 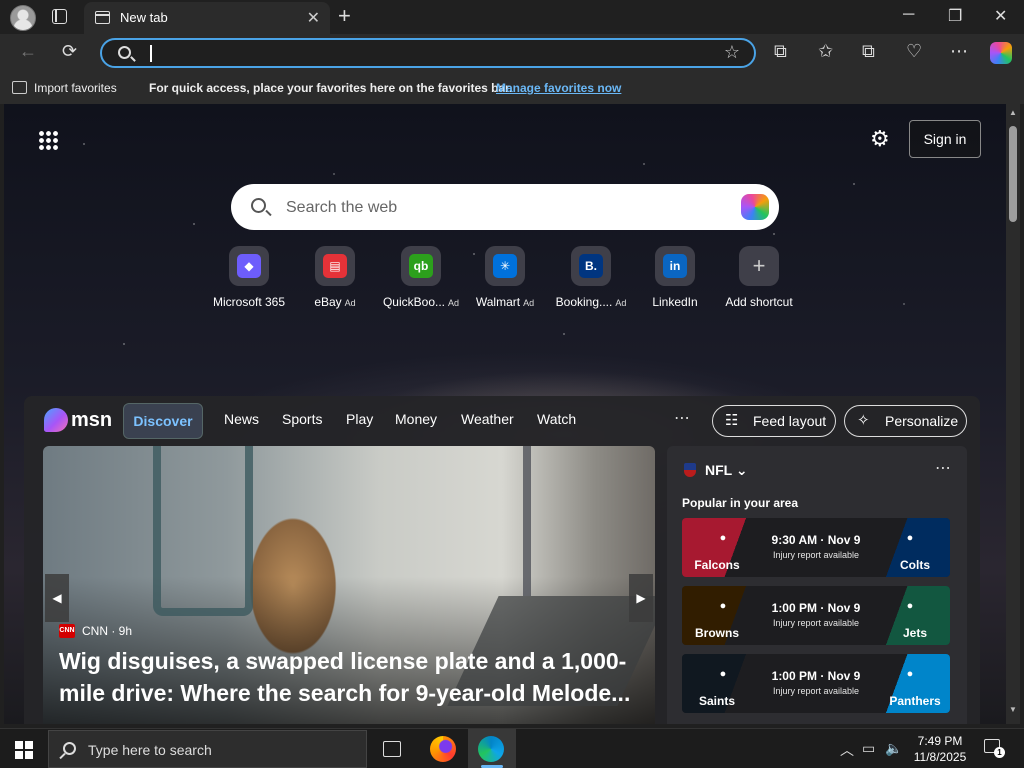 I want to click on tab-actions-icon, so click(x=59, y=16).